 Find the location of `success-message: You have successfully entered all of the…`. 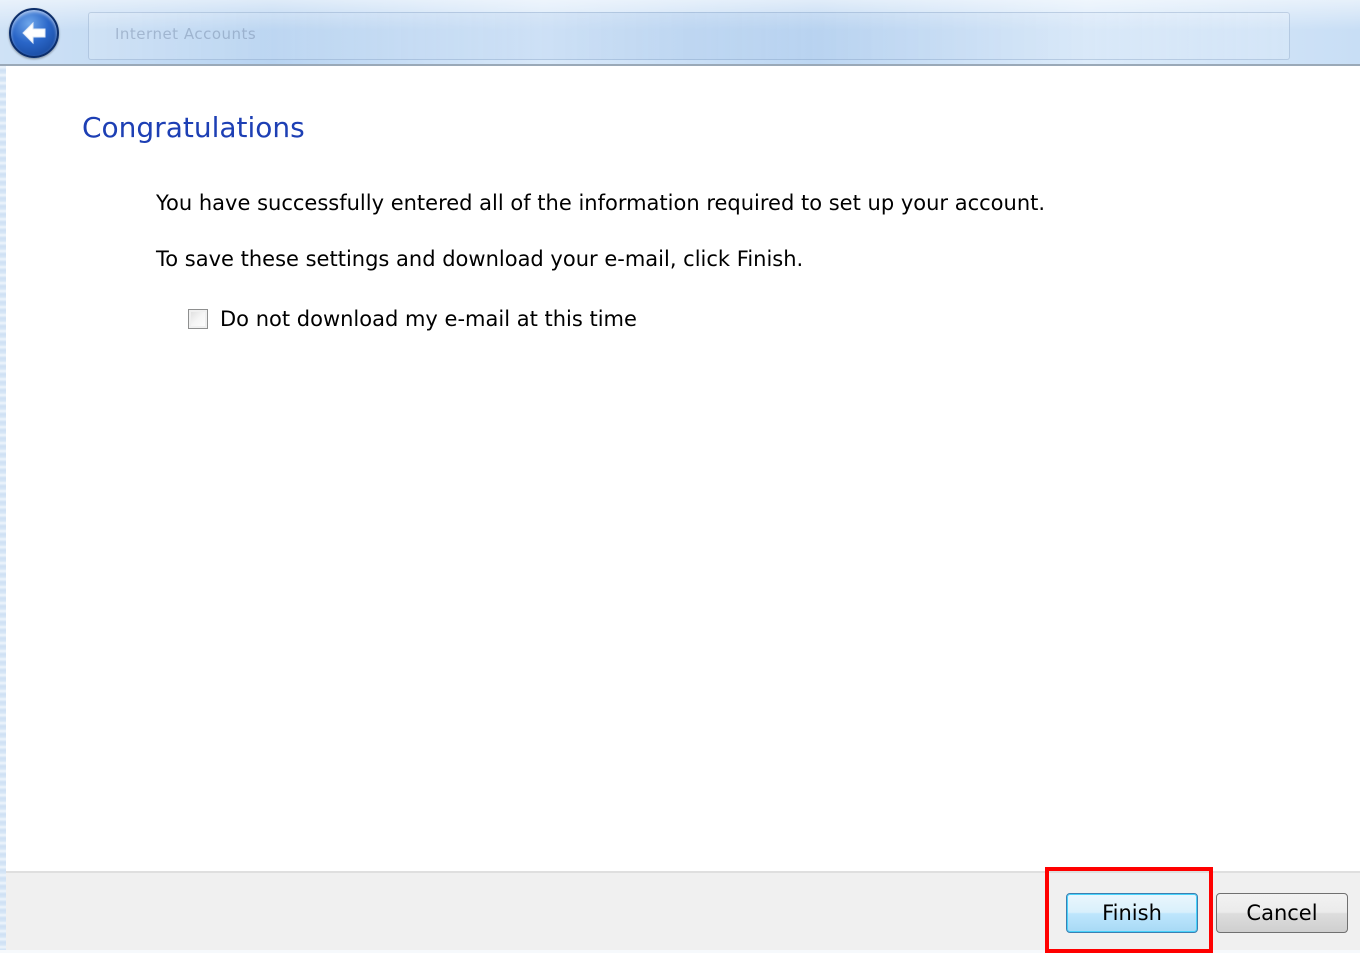

success-message: You have successfully entered all of the… is located at coordinates (601, 203).